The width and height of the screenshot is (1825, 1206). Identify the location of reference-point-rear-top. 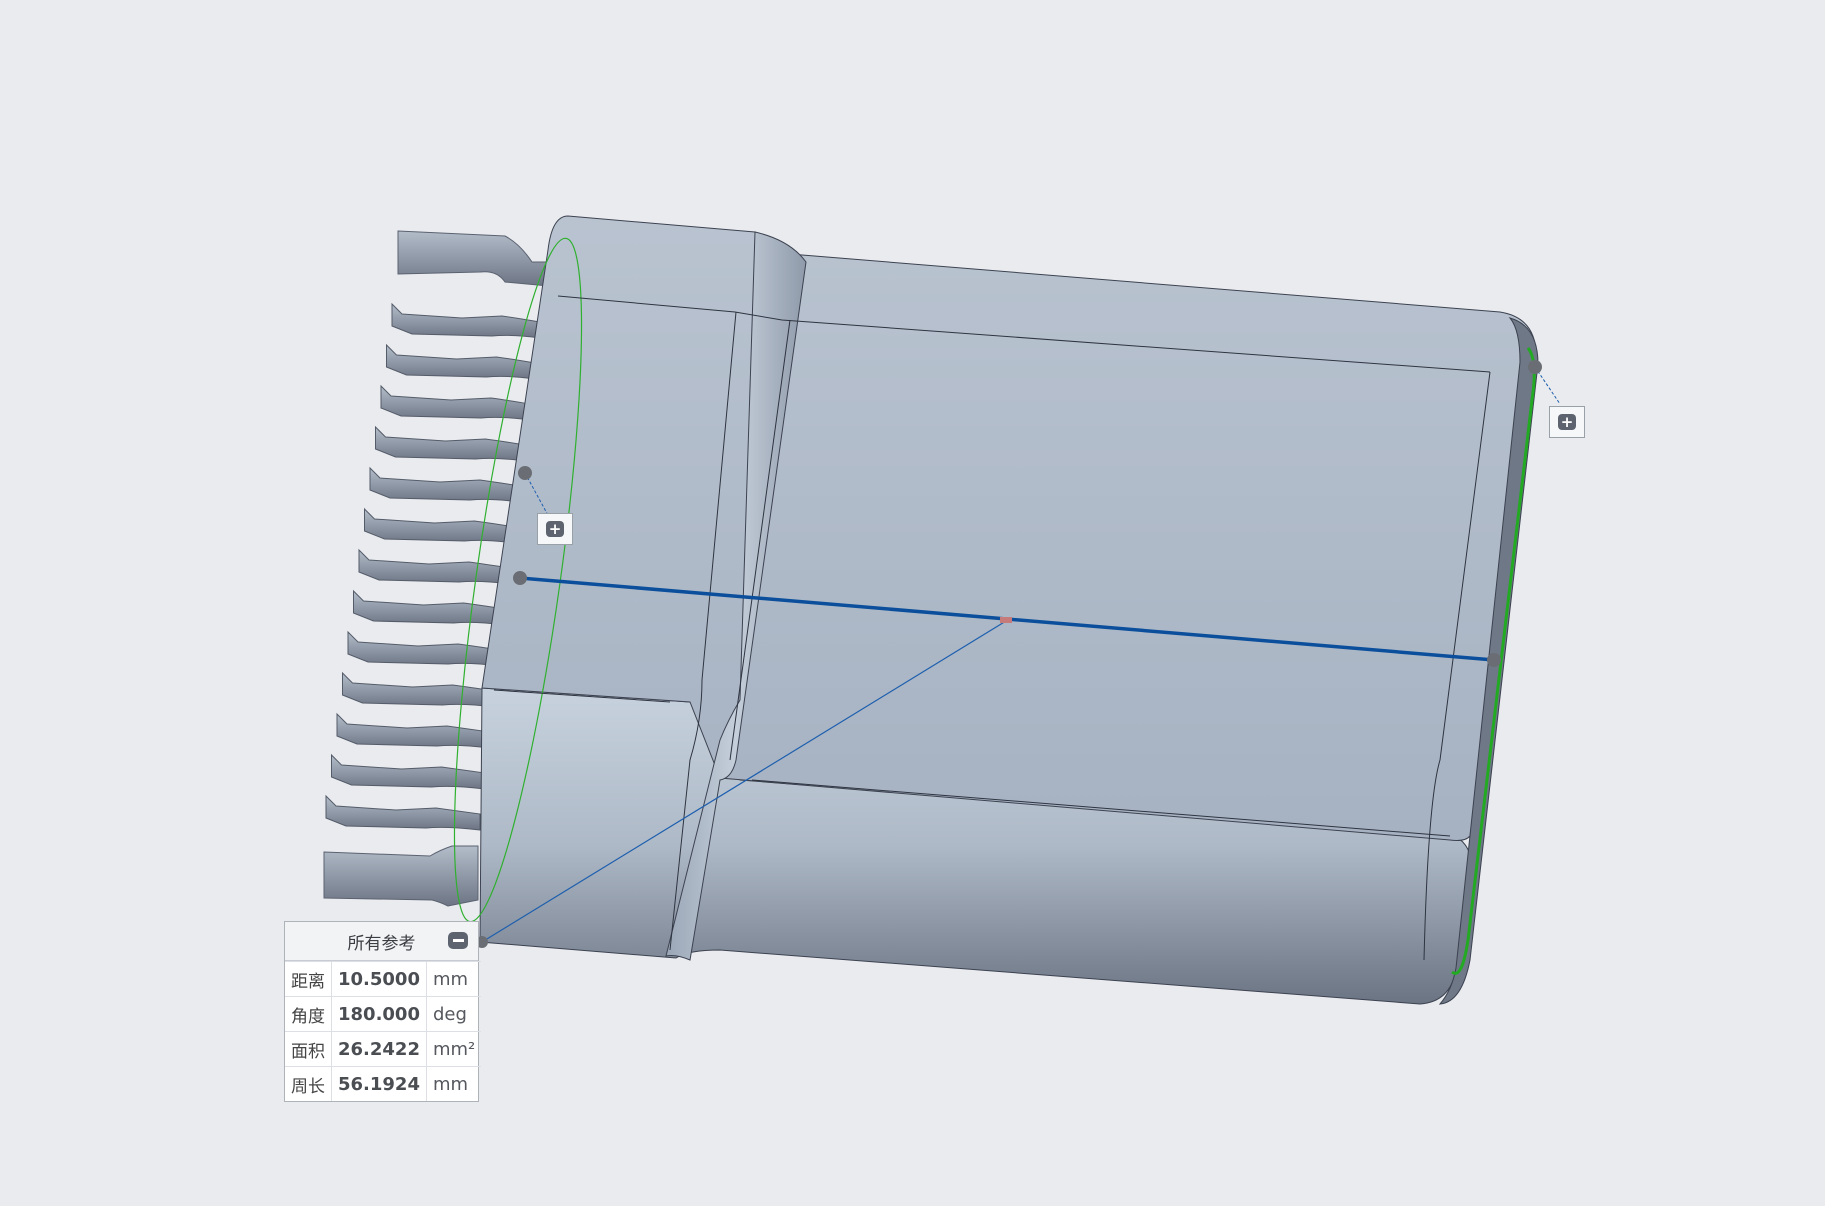
(525, 473).